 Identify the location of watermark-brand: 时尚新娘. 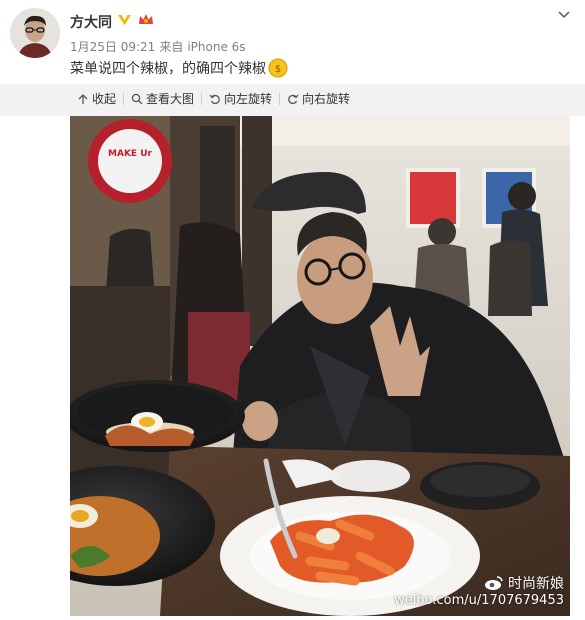
(524, 583).